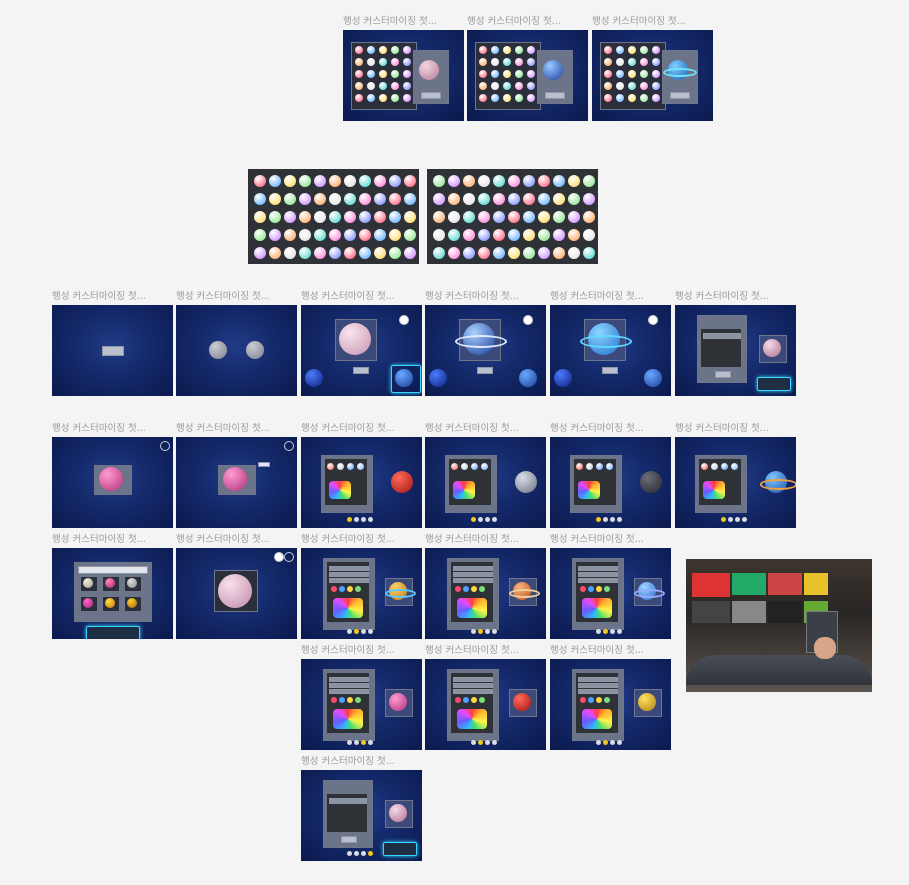 The width and height of the screenshot is (909, 885). What do you see at coordinates (404, 320) in the screenshot?
I see `close-icon` at bounding box center [404, 320].